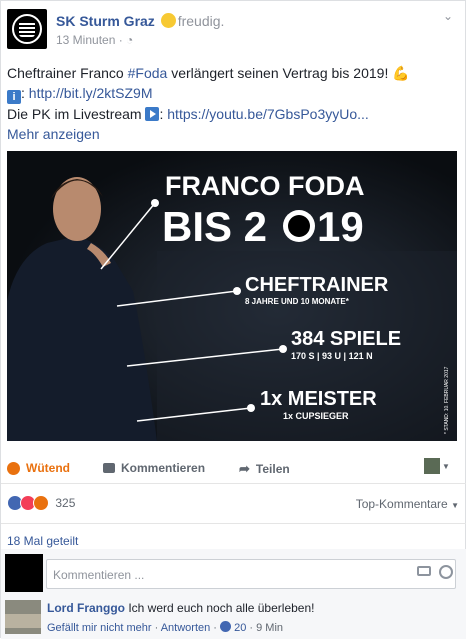 This screenshot has width=466, height=639. I want to click on reaction-count: 325, so click(65, 503).